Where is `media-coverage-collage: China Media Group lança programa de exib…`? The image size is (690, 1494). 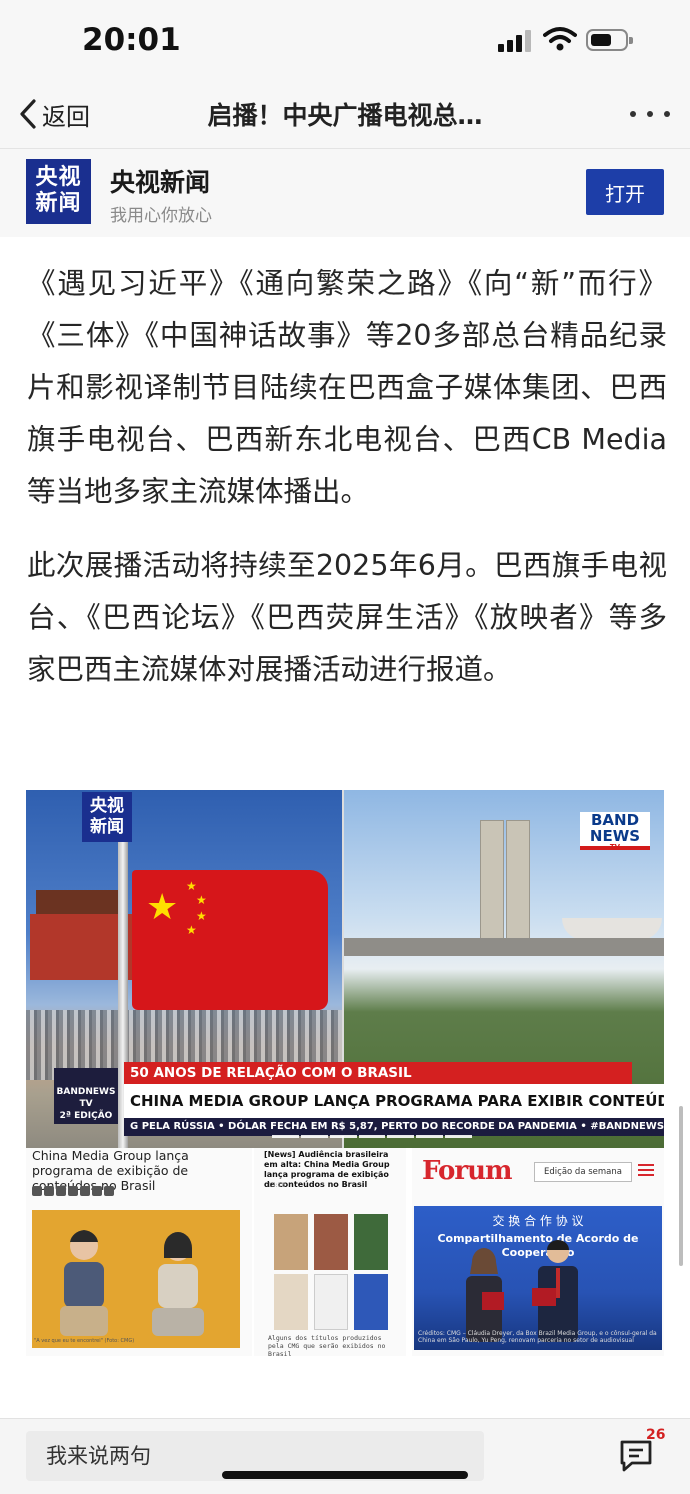
media-coverage-collage: China Media Group lança programa de exib… is located at coordinates (345, 1253).